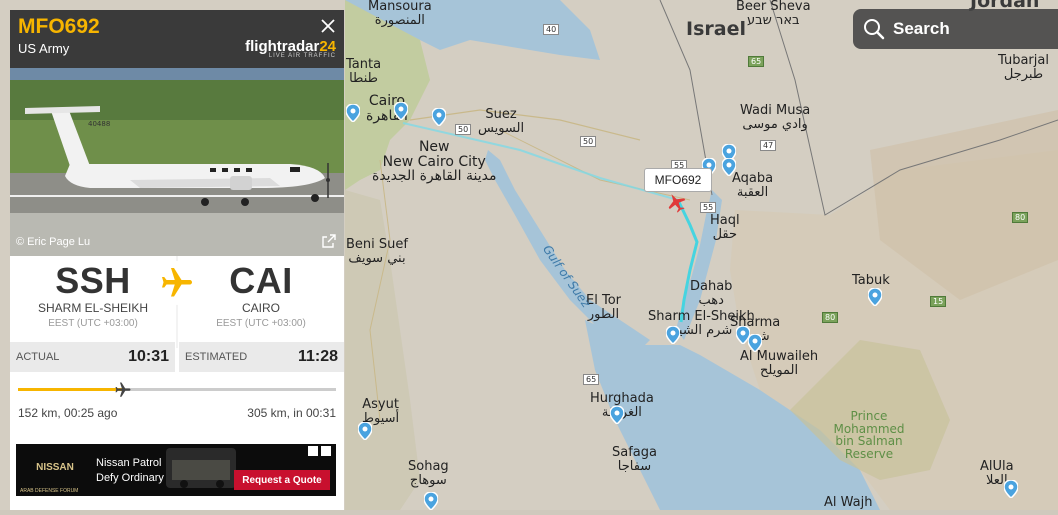 The height and width of the screenshot is (515, 1058). Describe the element at coordinates (434, 162) in the screenshot. I see `city-new-cairo: New New Cairo City مدينة القاهرة الجديدة` at that location.